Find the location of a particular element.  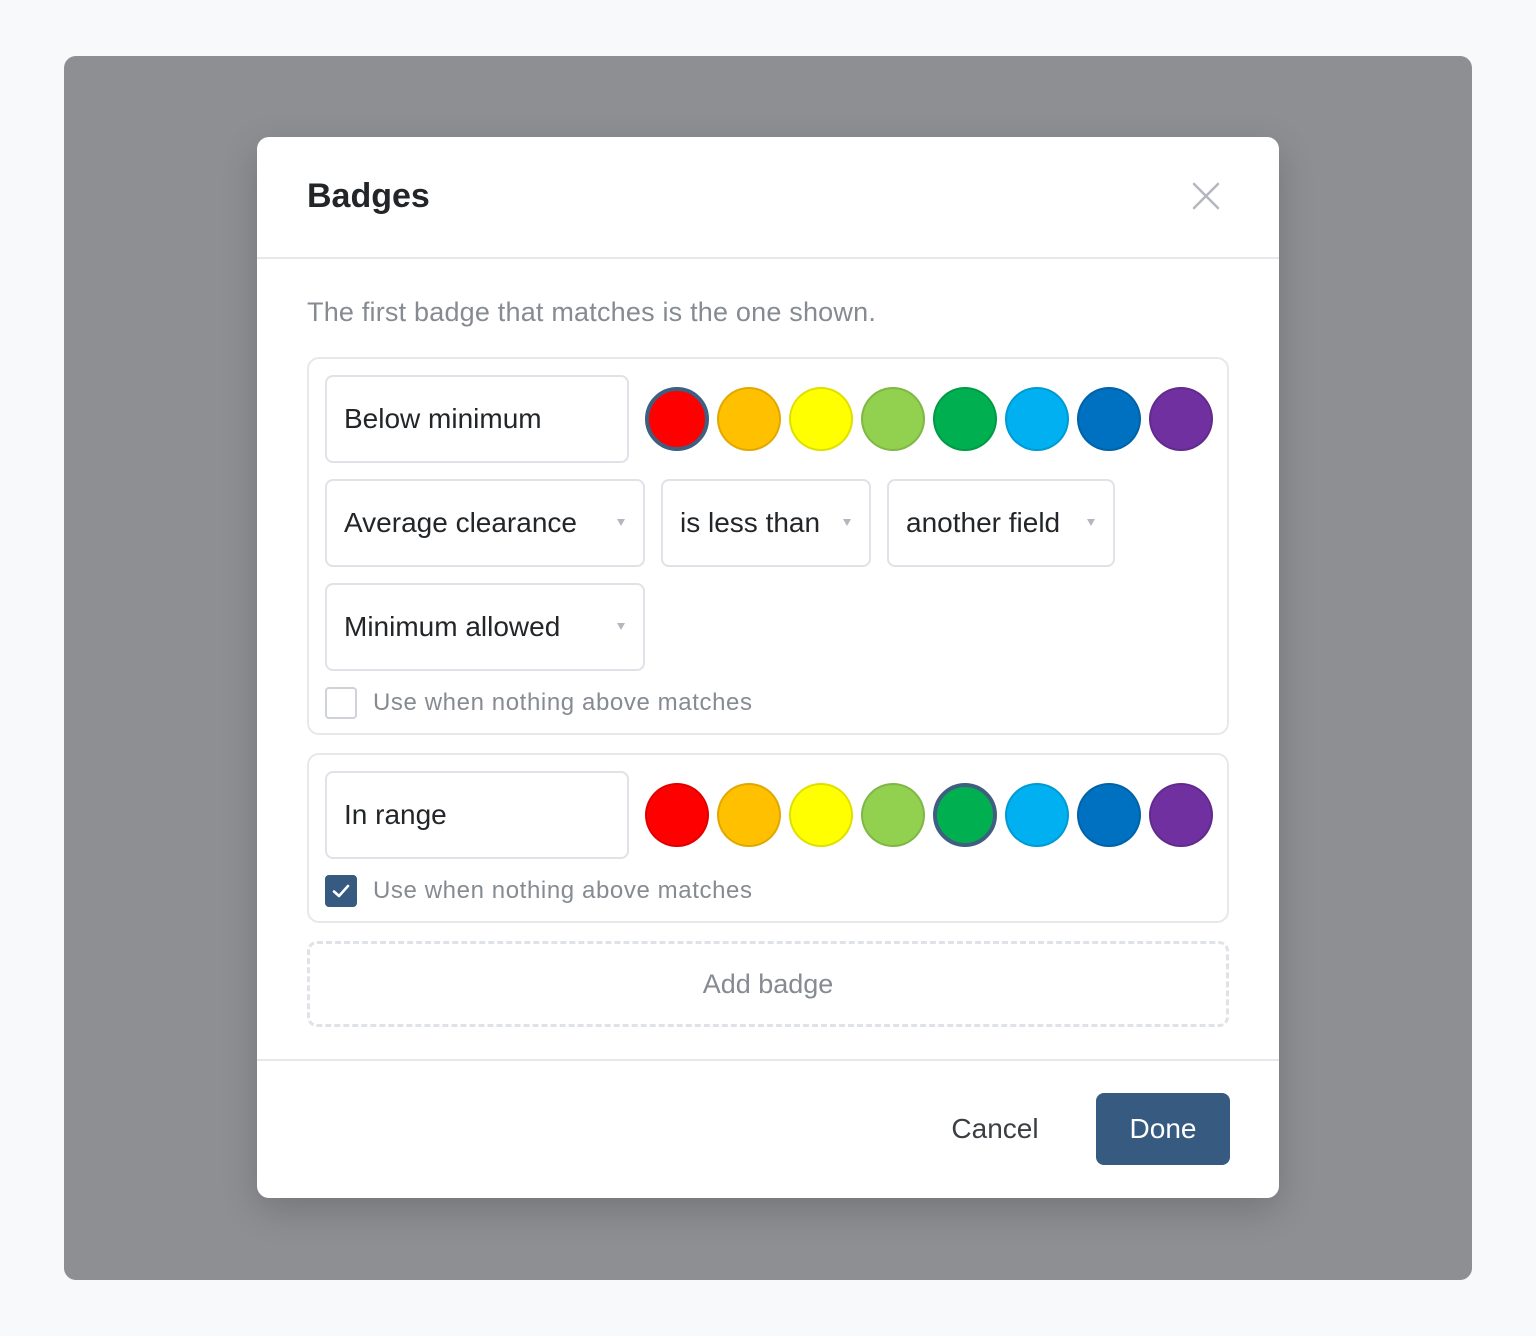

cancel-button: Cancel is located at coordinates (995, 1129).